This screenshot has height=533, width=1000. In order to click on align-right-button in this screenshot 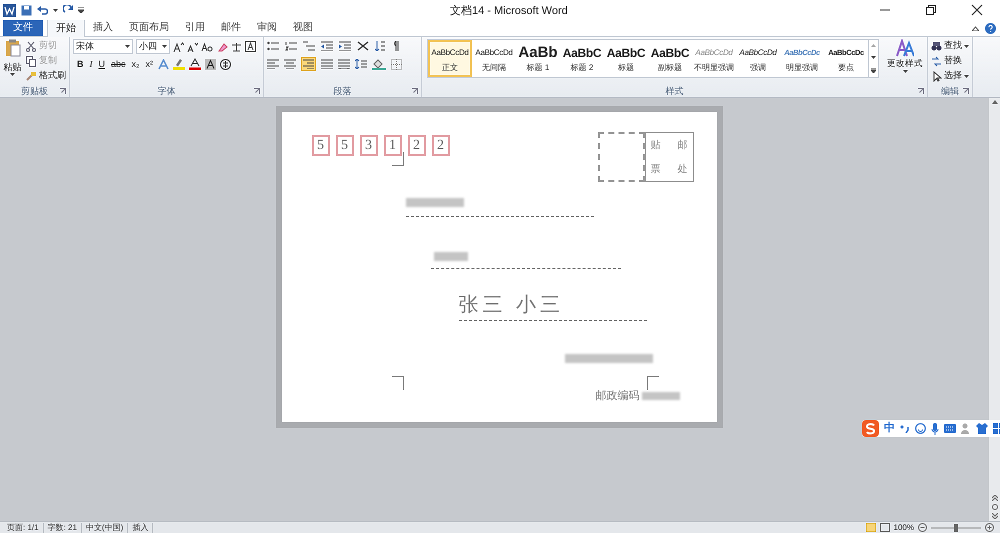, I will do `click(308, 64)`.